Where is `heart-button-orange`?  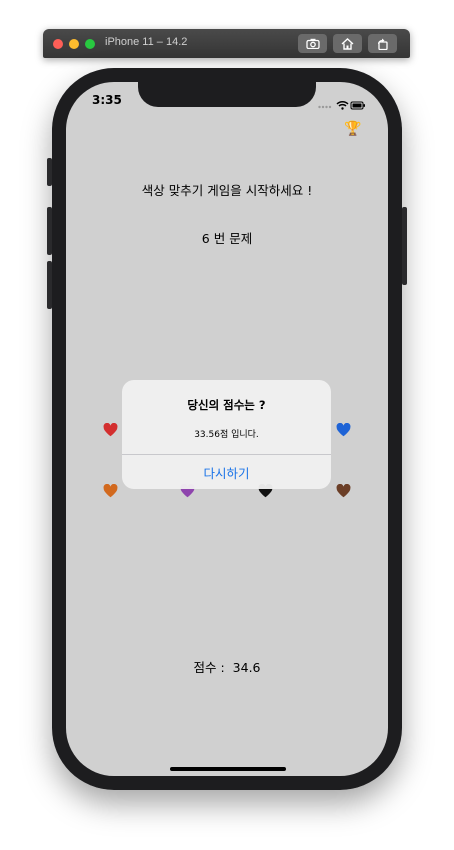 heart-button-orange is located at coordinates (110, 491).